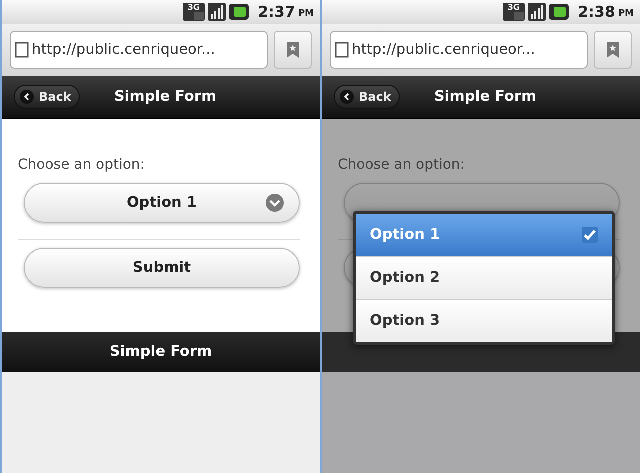  Describe the element at coordinates (162, 203) in the screenshot. I see `option-select: Option 1` at that location.